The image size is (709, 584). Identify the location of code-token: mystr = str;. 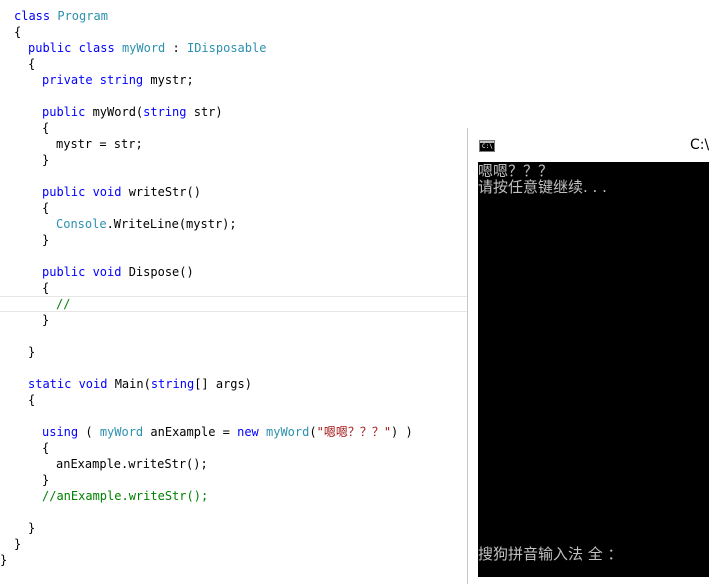
(99, 144).